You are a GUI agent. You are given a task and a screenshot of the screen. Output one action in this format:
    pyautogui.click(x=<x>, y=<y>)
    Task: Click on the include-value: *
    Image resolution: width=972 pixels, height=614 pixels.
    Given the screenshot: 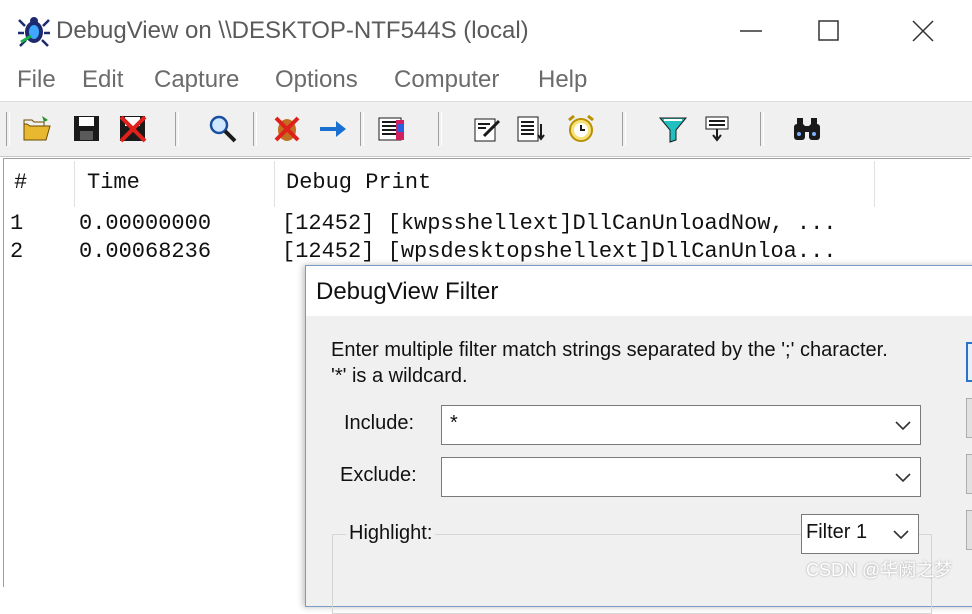 What is the action you would take?
    pyautogui.click(x=454, y=423)
    